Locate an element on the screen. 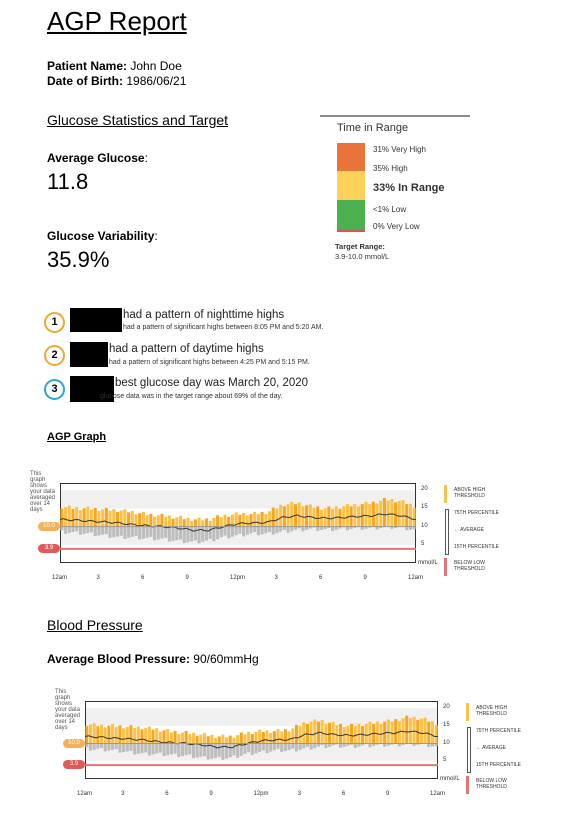  bp-heading: Blood Pressure is located at coordinates (95, 625).